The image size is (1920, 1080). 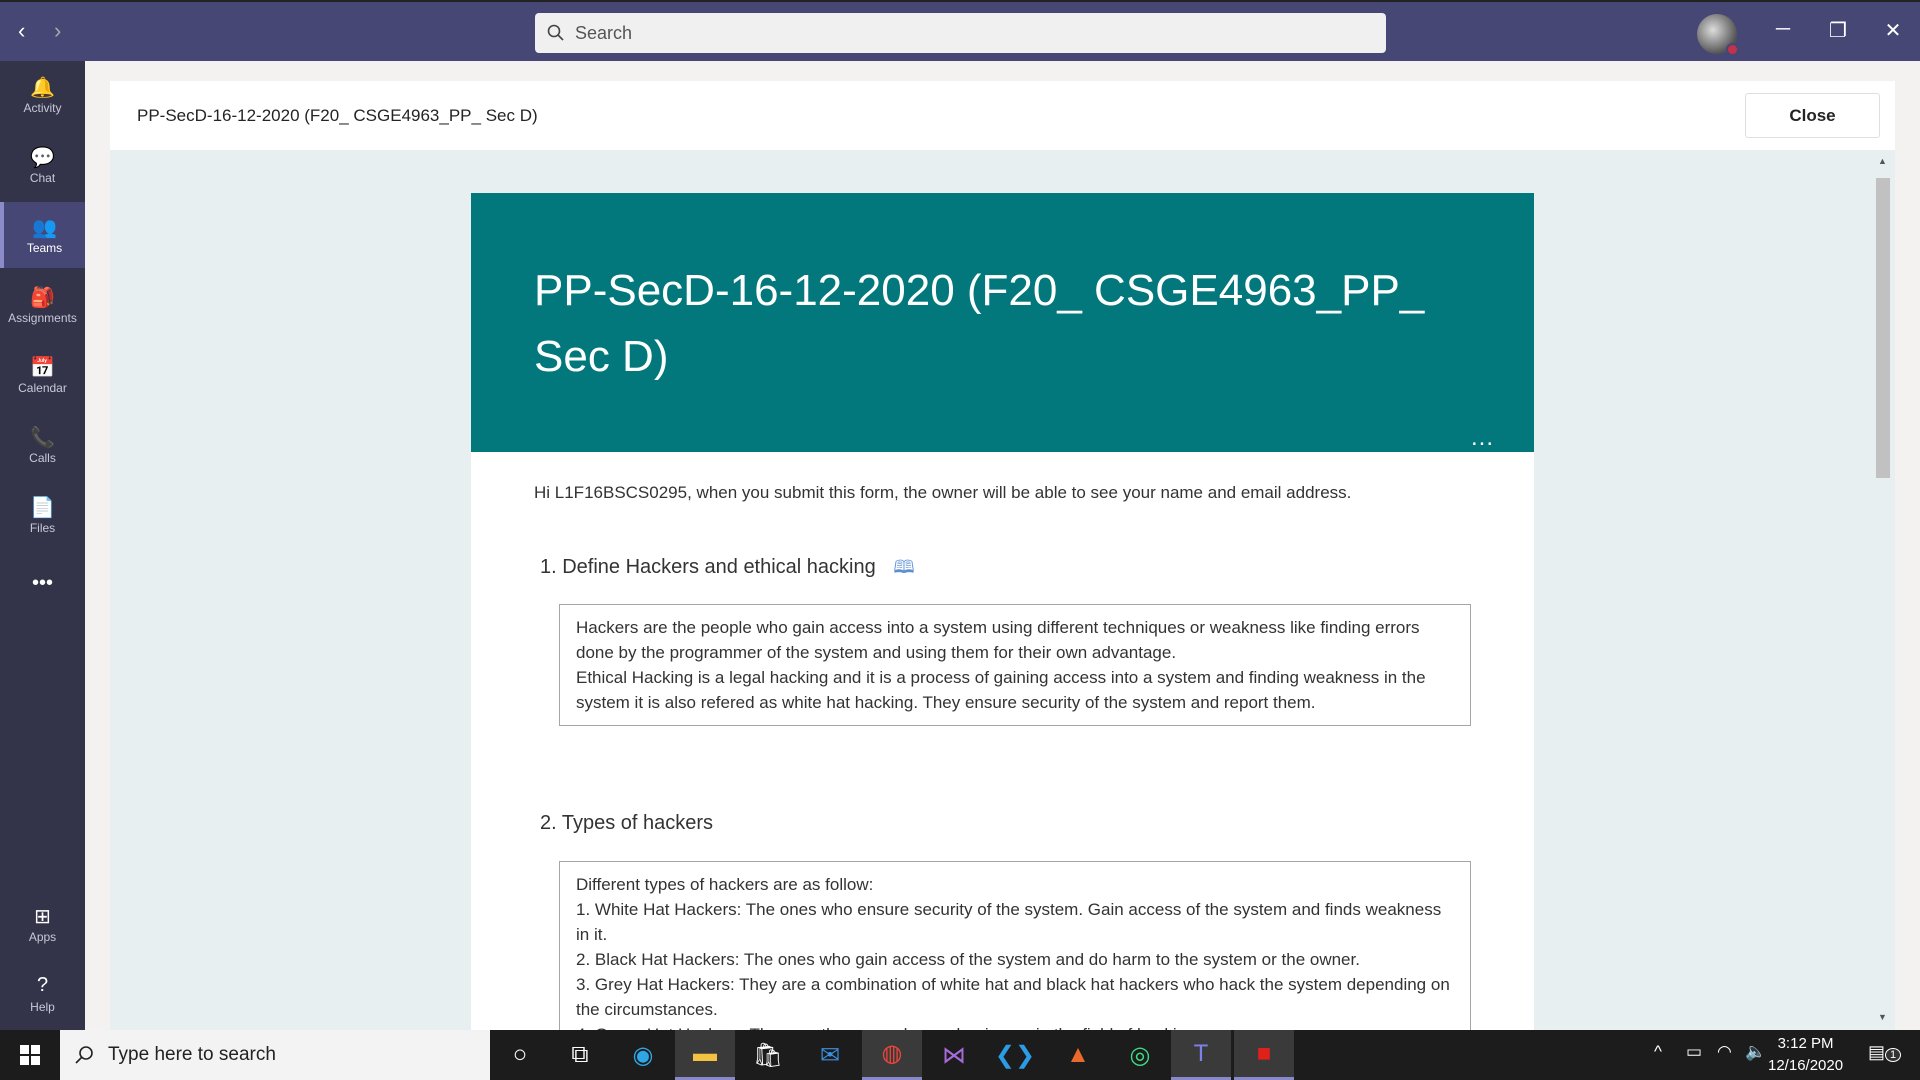 What do you see at coordinates (1732, 49) in the screenshot?
I see `status-badge` at bounding box center [1732, 49].